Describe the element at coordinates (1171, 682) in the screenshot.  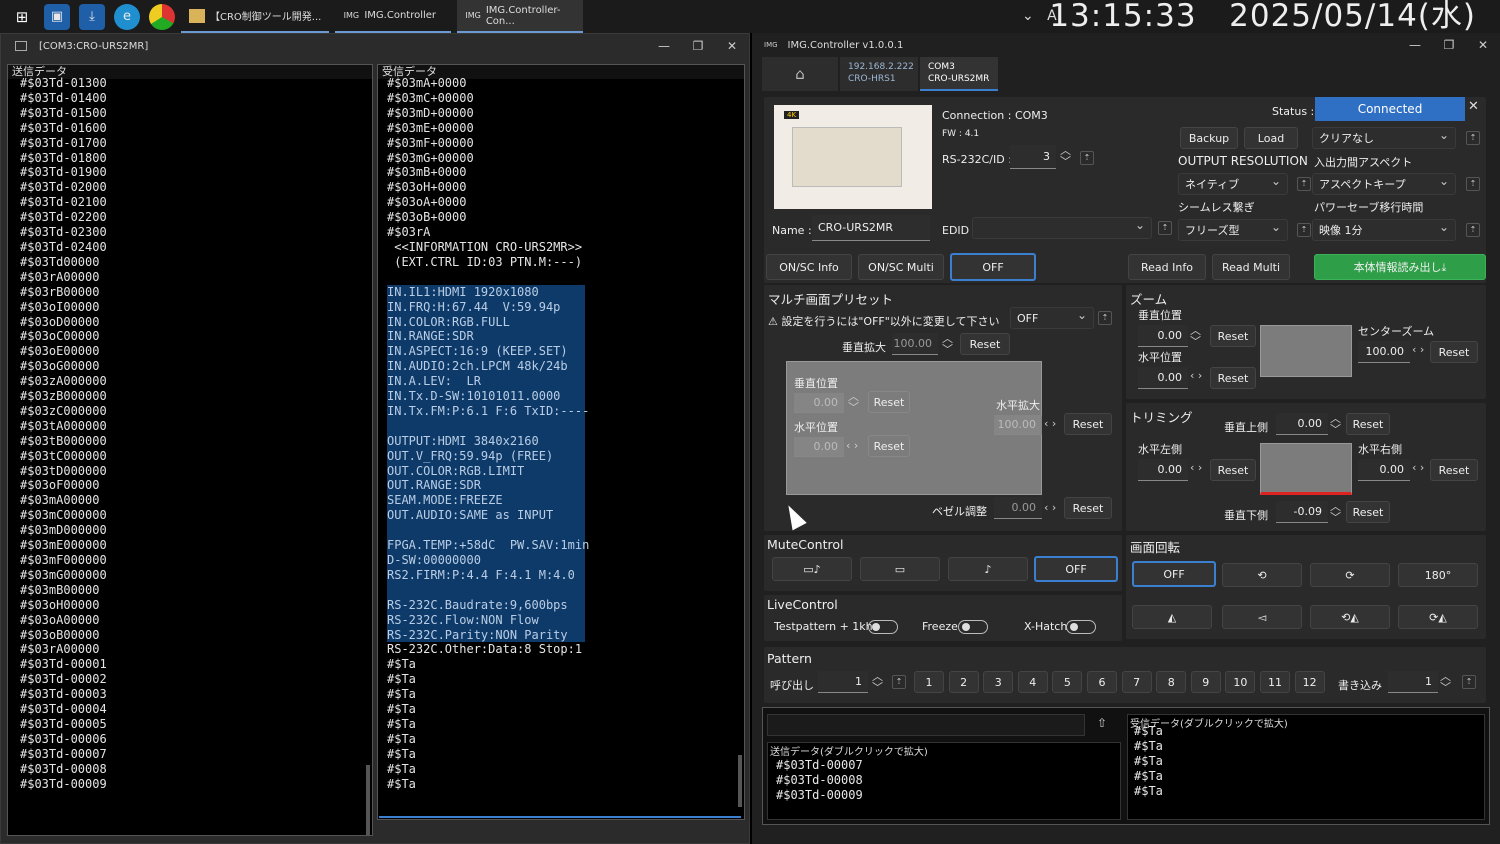
I see `pattern-button-8: 8` at that location.